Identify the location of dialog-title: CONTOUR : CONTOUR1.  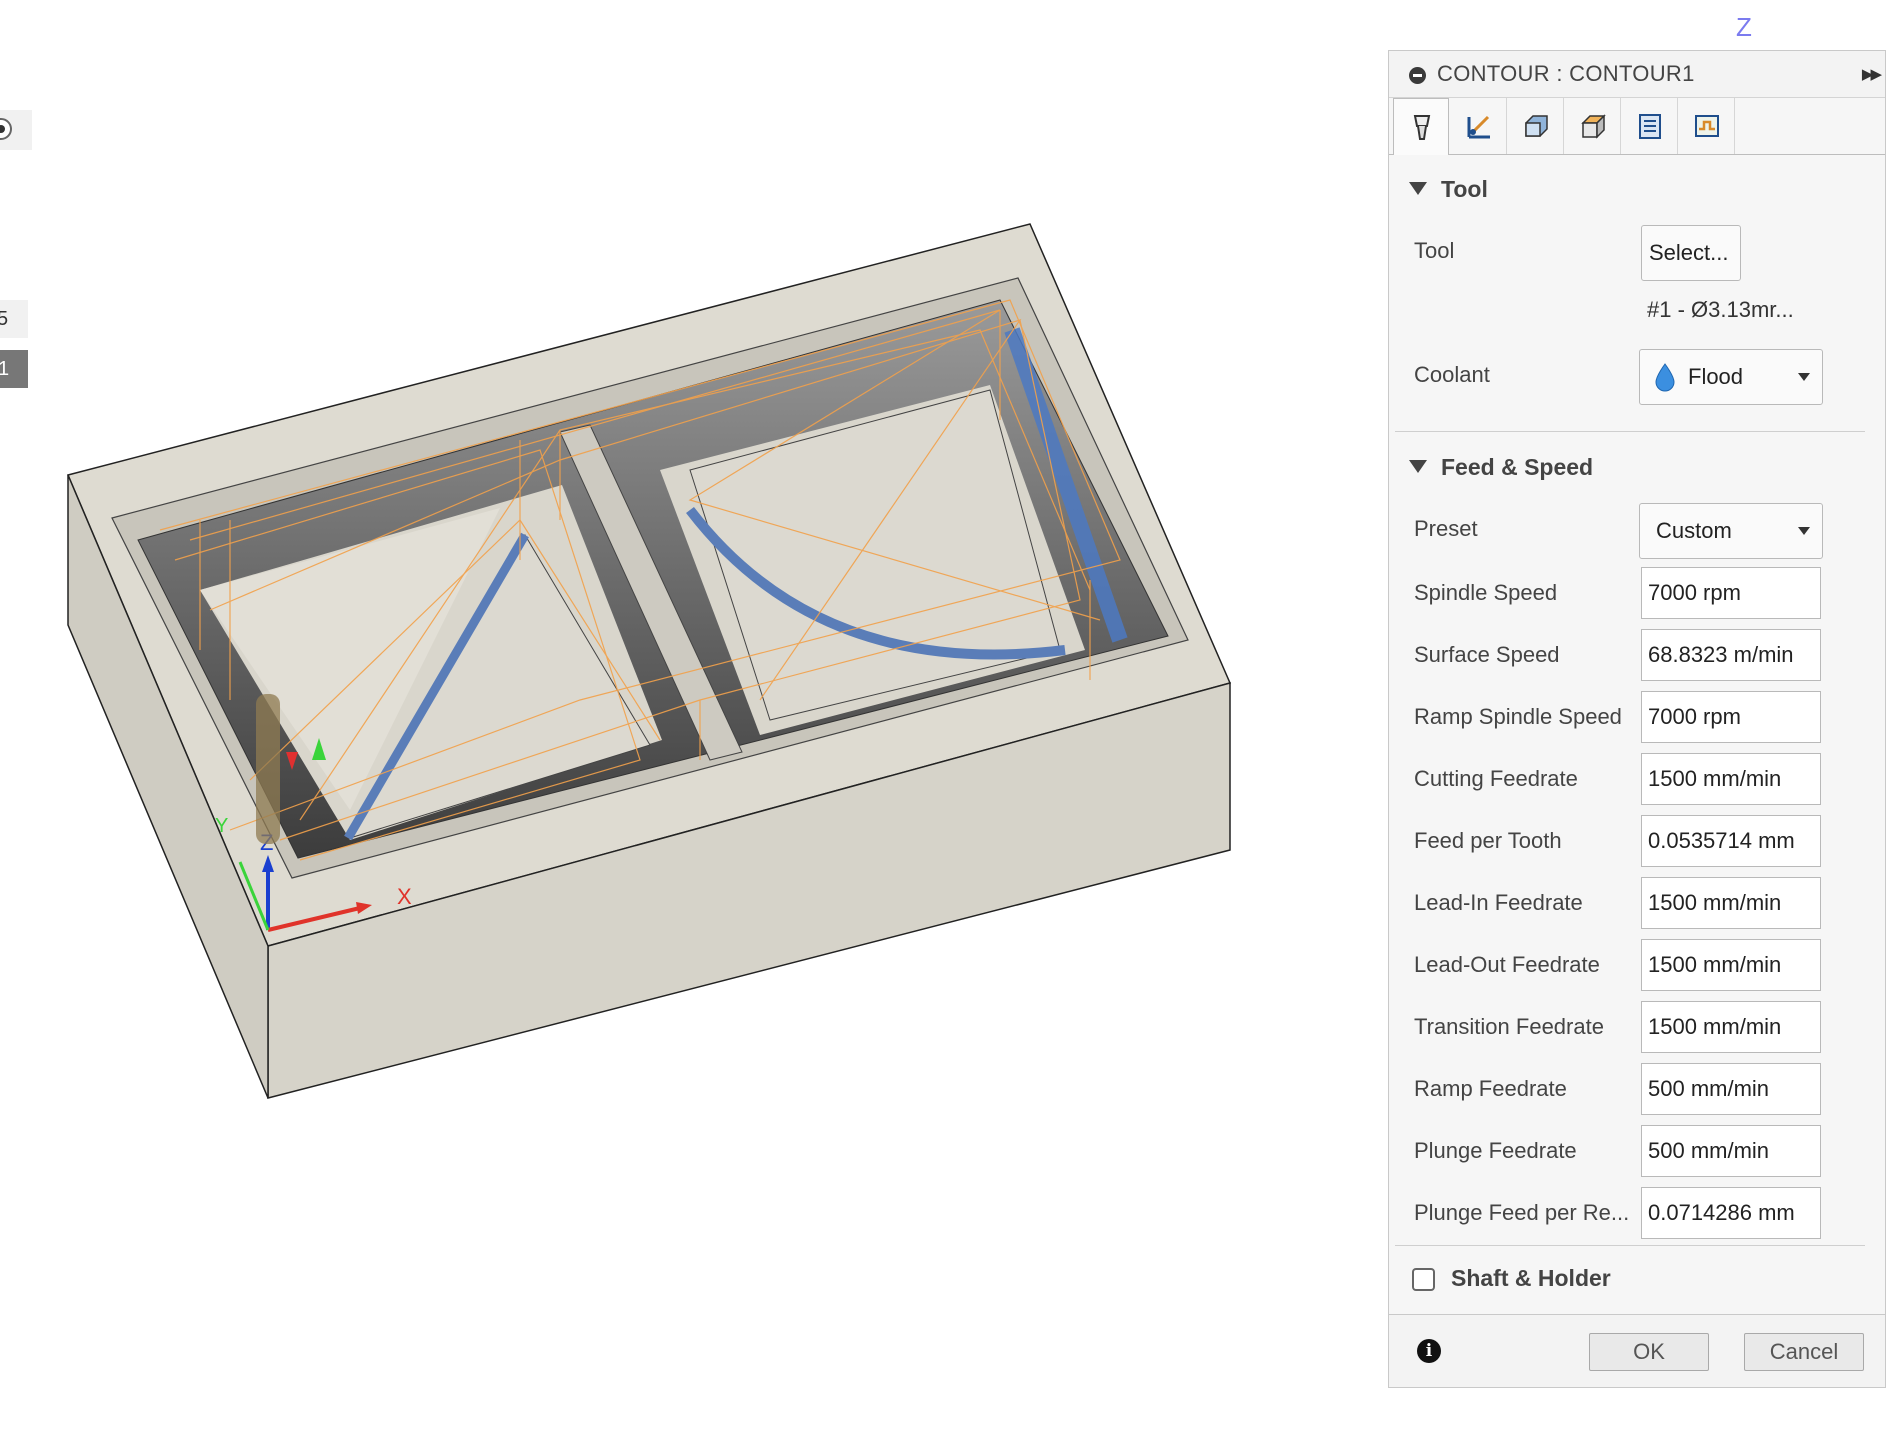
(1566, 73).